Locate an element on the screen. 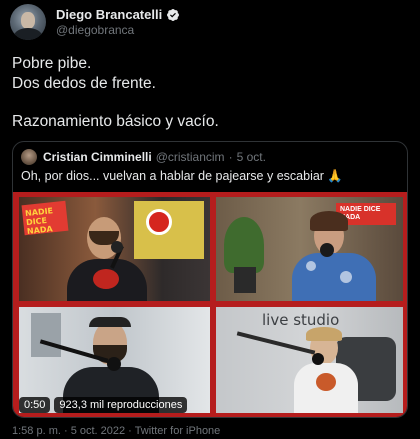 This screenshot has height=439, width=420. quoted-date: 5 oct. is located at coordinates (251, 157).